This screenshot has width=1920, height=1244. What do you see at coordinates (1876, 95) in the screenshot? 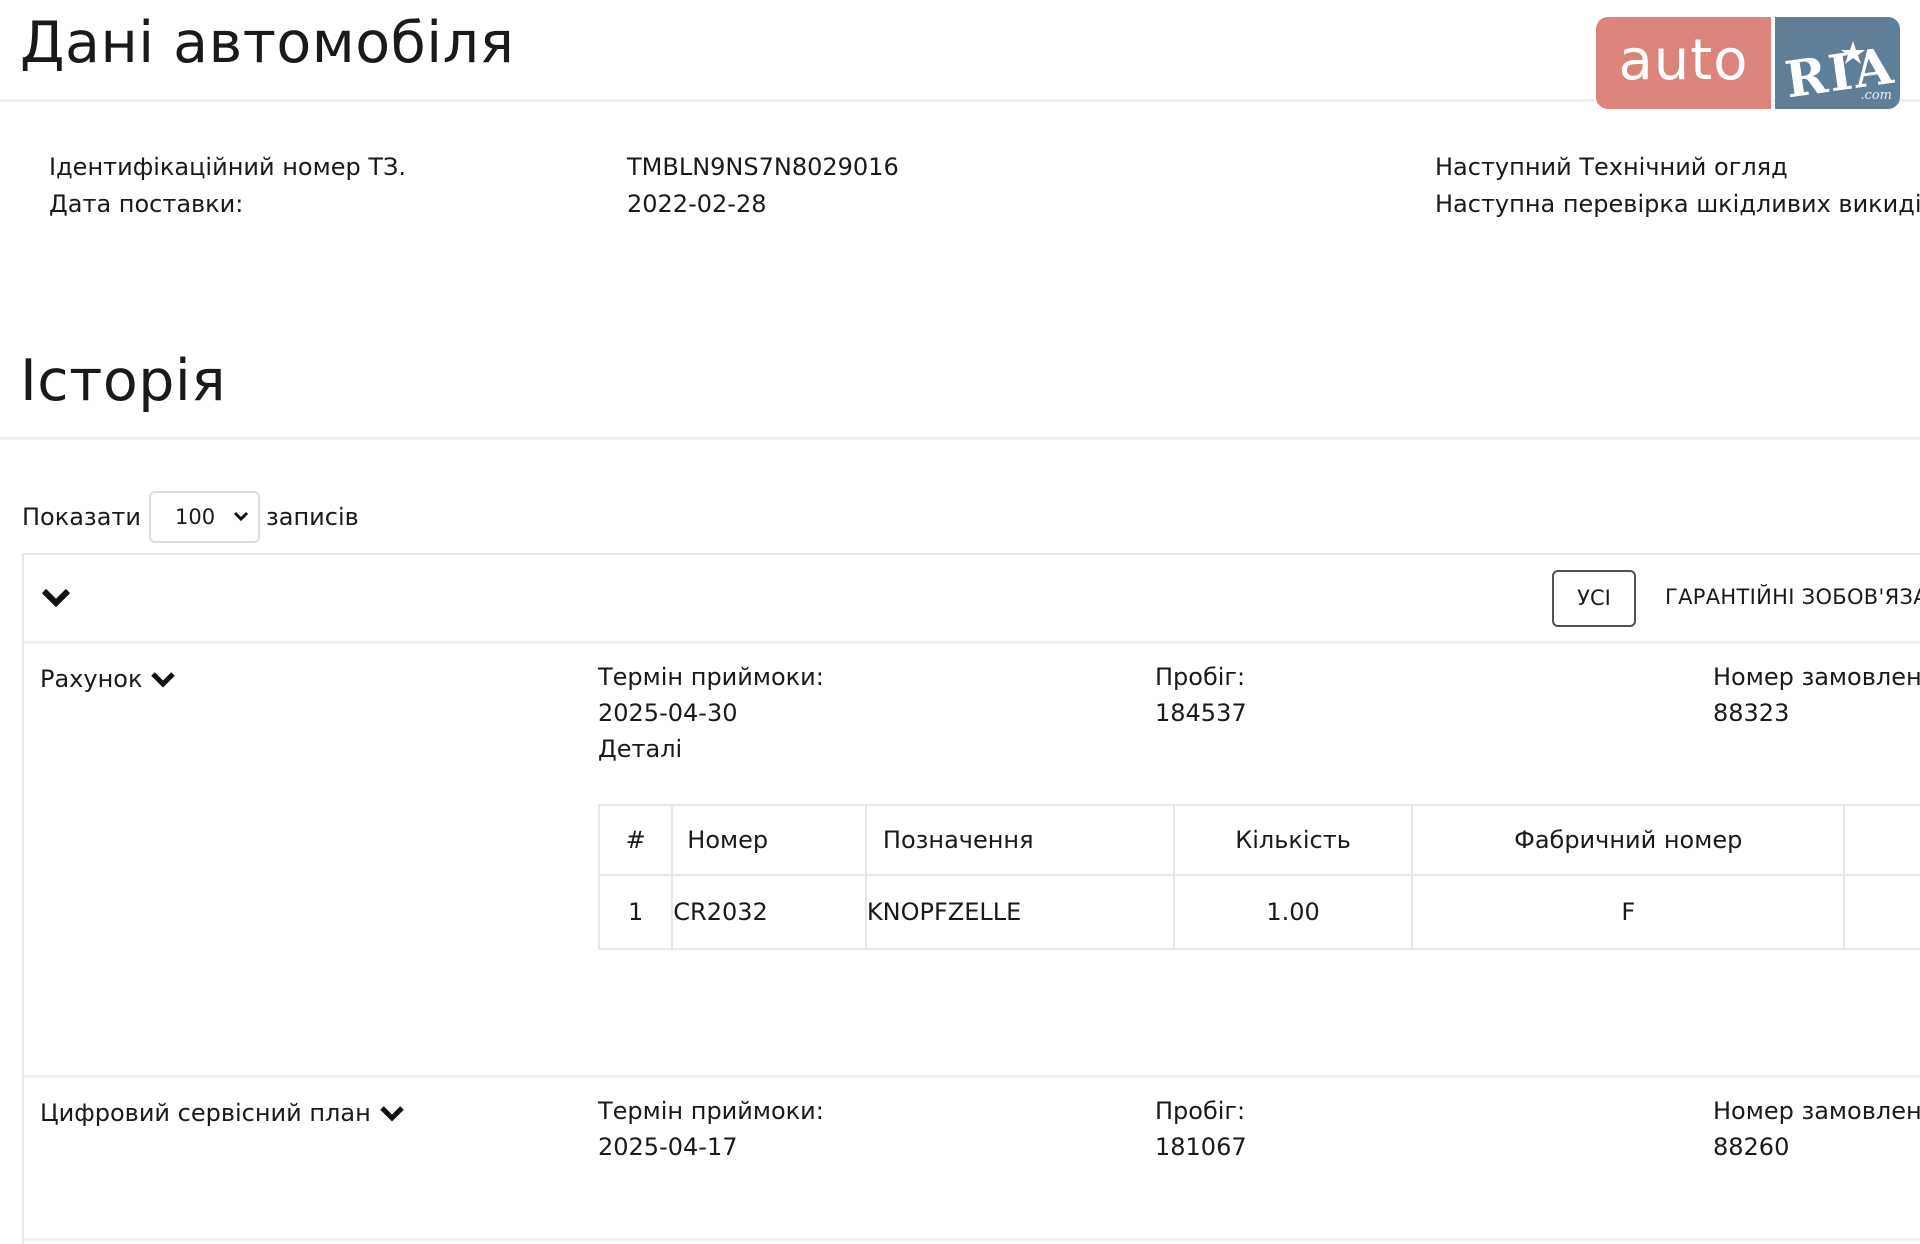
I see `logo-com-text: .com` at bounding box center [1876, 95].